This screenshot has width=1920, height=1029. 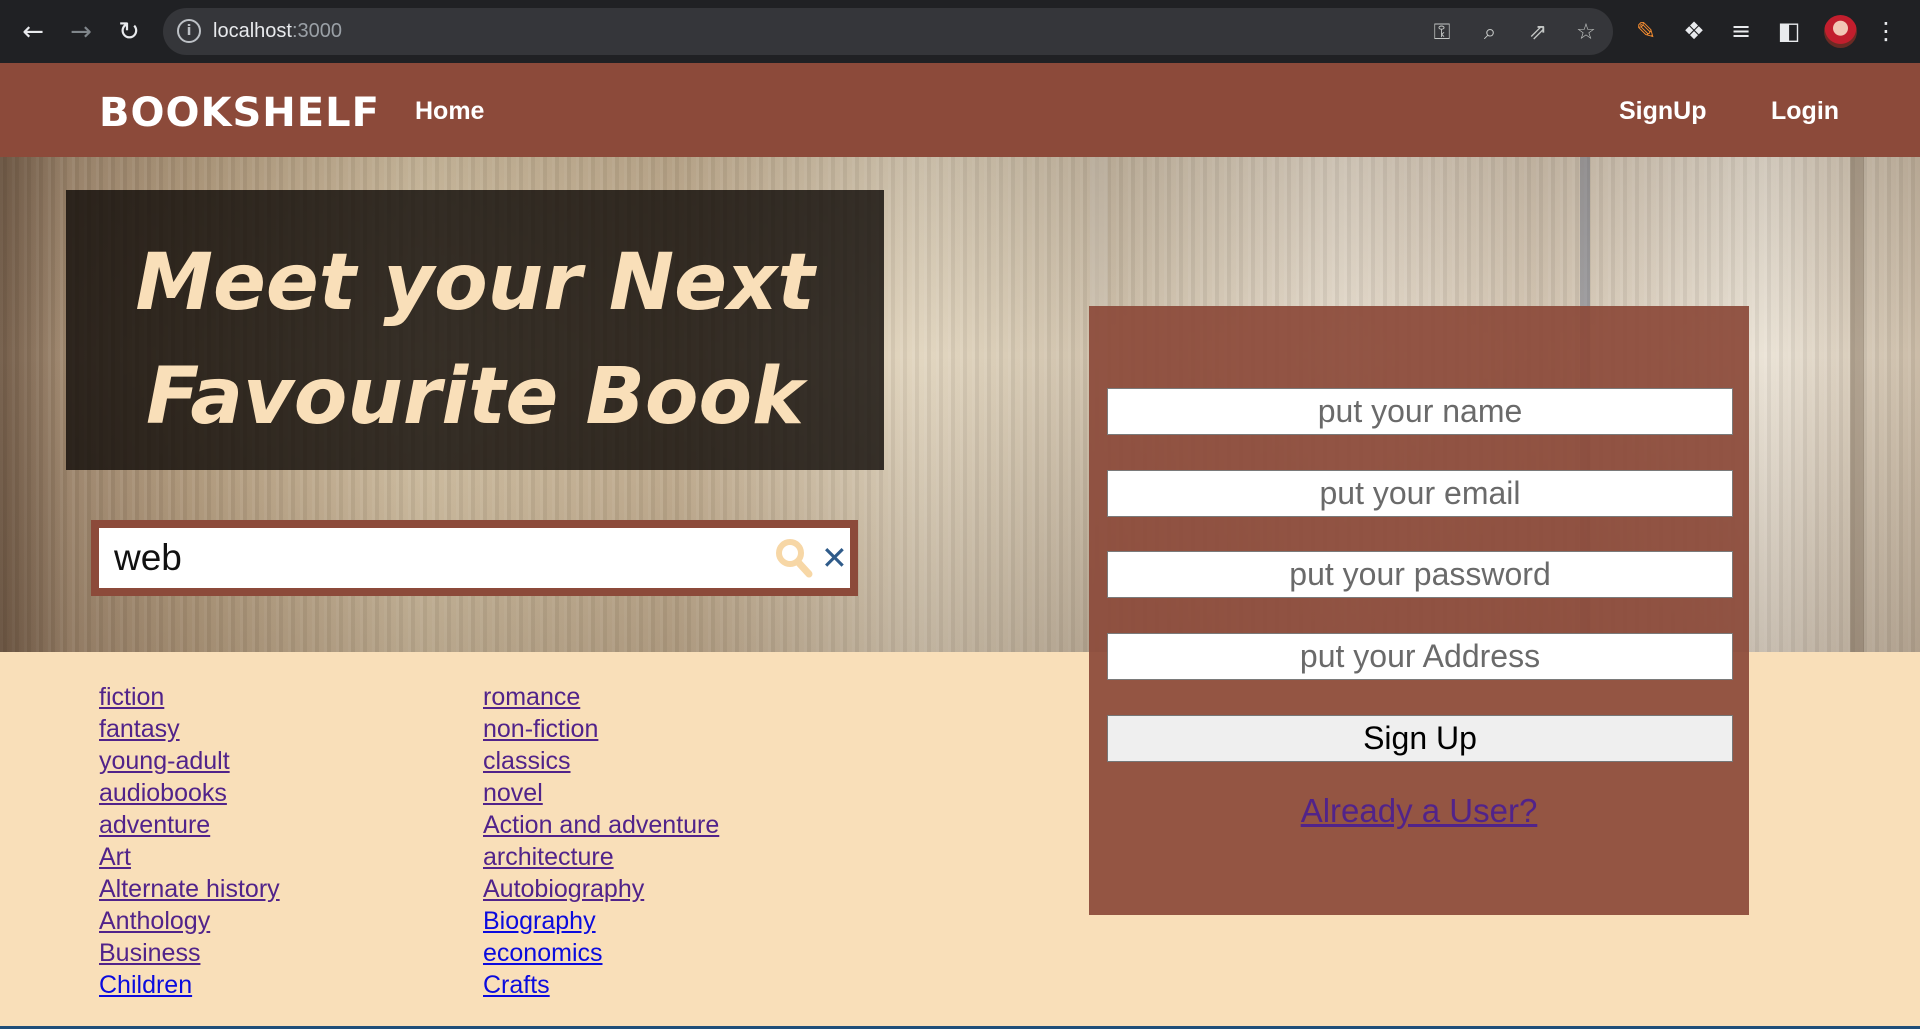 I want to click on tagline-line-1: Meet your Next, so click(x=475, y=283).